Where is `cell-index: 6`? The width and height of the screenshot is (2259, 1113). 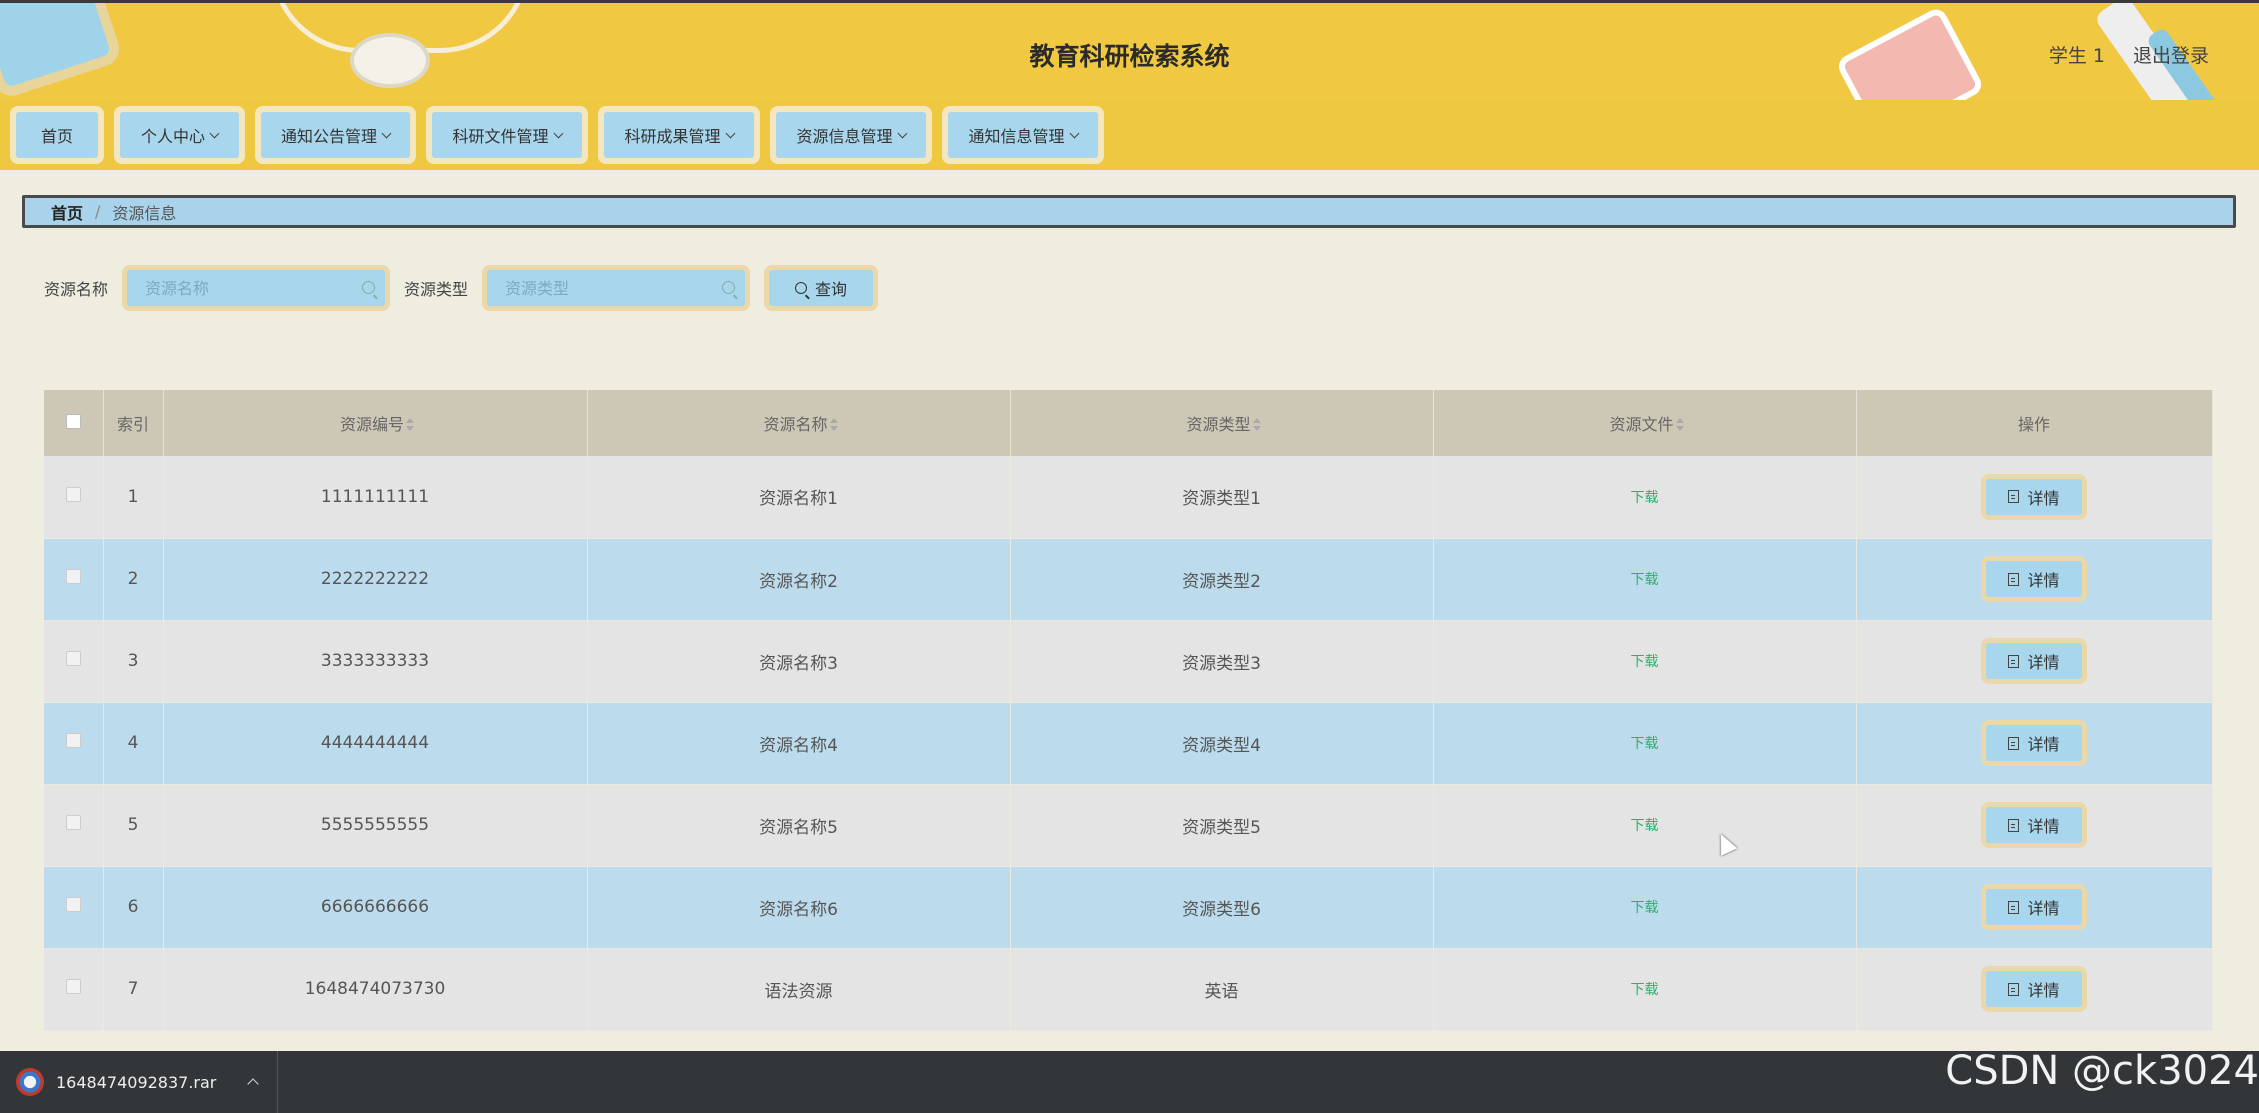
cell-index: 6 is located at coordinates (133, 907).